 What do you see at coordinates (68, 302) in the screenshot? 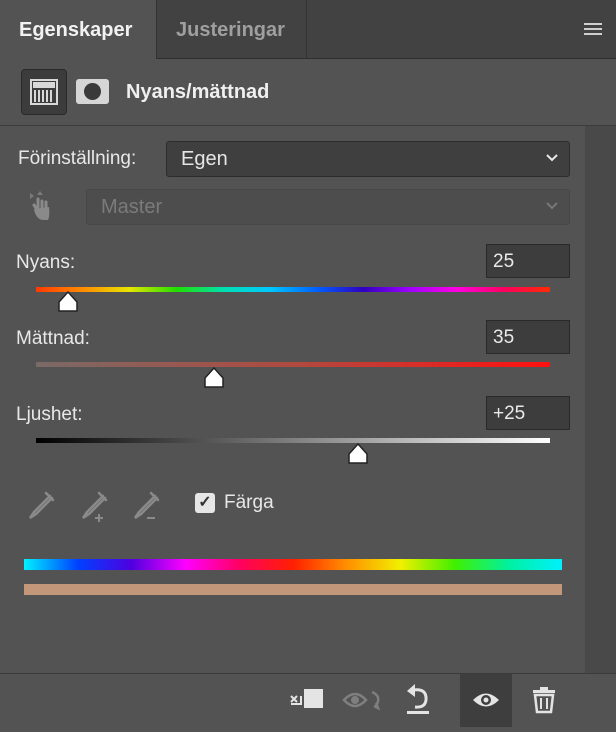
I see `hue-slider-thumb` at bounding box center [68, 302].